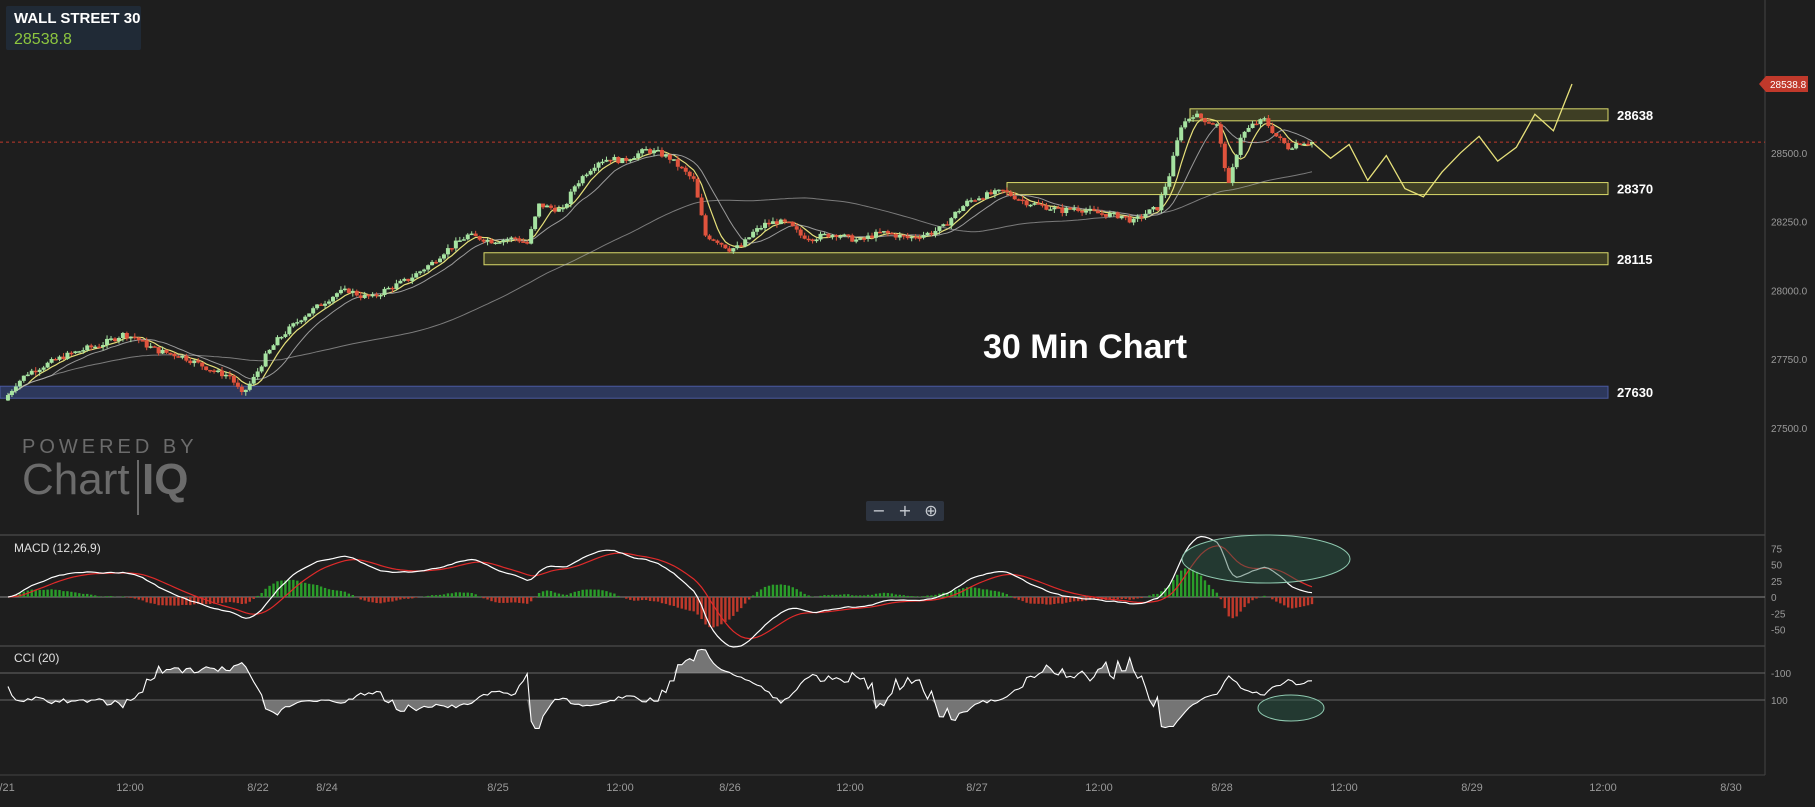  I want to click on symbol-info-box: WALL STREET 30 28538.8, so click(73, 28).